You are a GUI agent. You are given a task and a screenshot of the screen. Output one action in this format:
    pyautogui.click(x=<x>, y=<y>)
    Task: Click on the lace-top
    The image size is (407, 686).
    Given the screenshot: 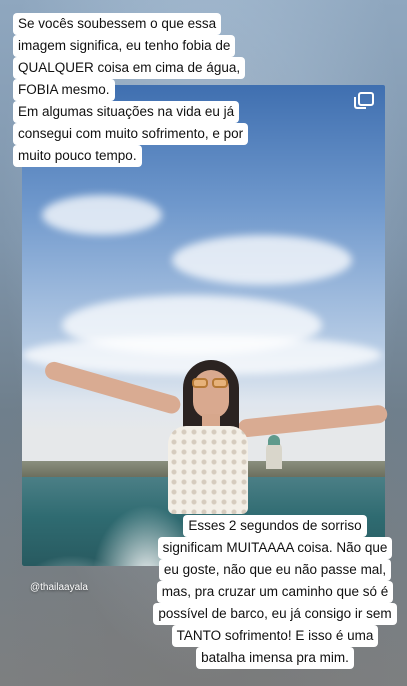 What is the action you would take?
    pyautogui.click(x=208, y=470)
    